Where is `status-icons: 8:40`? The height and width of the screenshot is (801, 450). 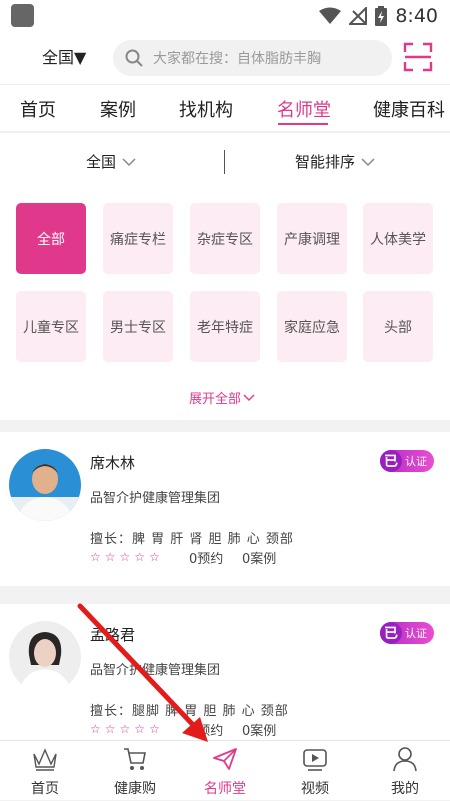
status-icons: 8:40 is located at coordinates (378, 16).